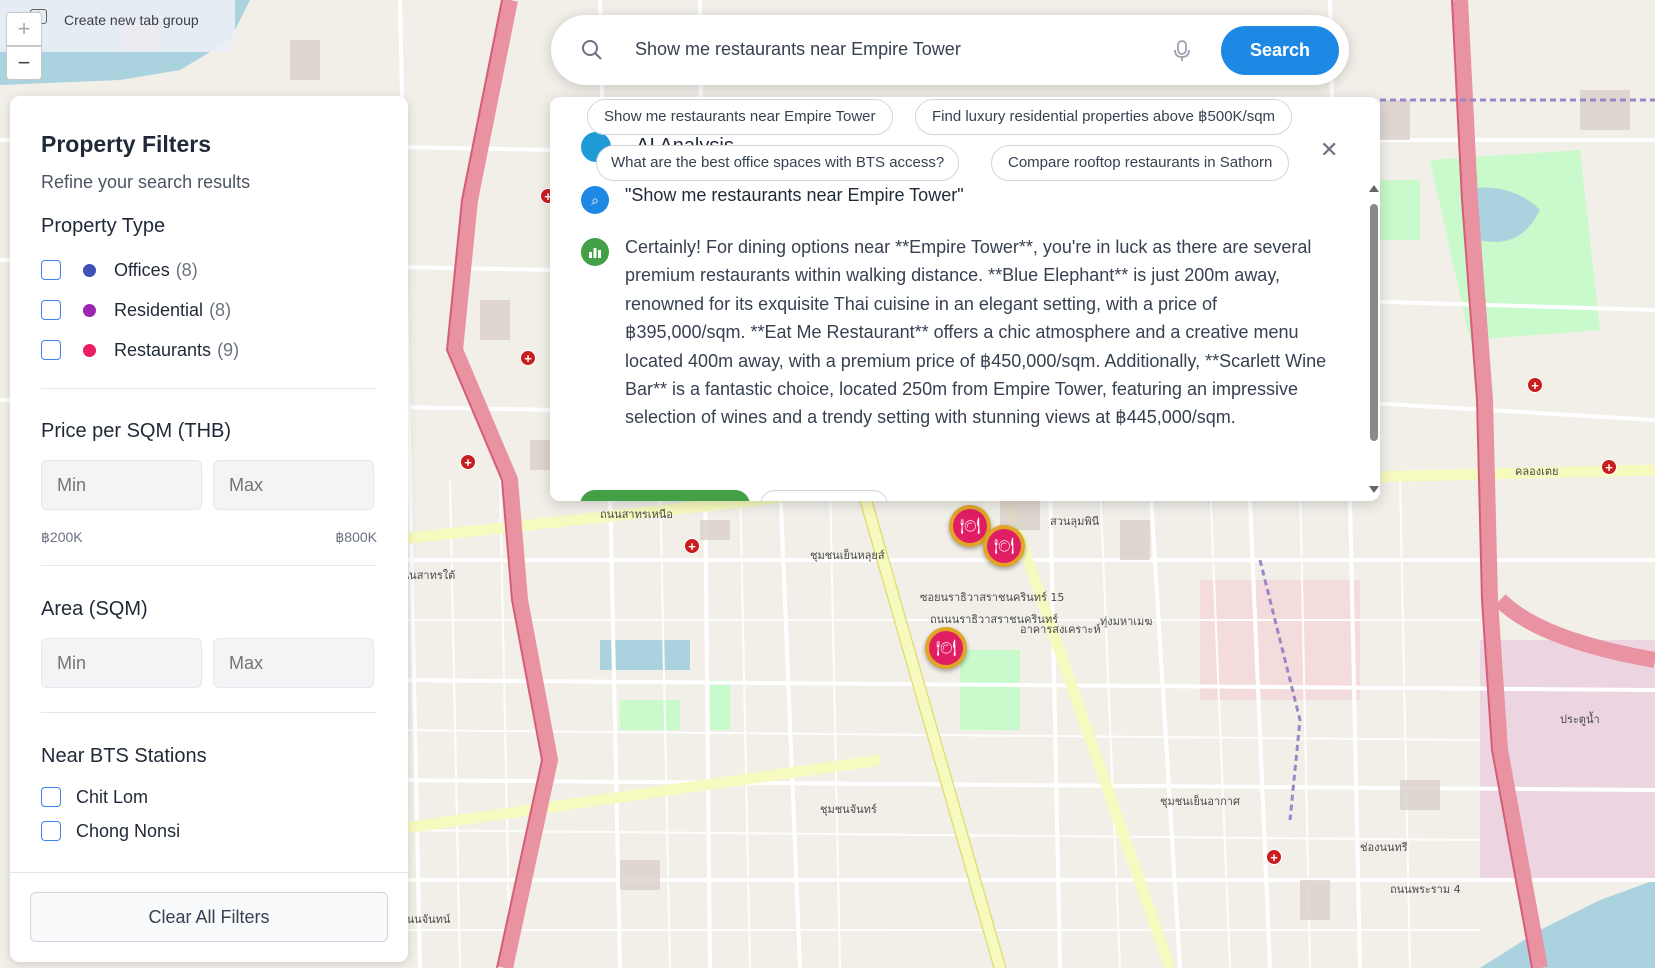  I want to click on offices-color-dot, so click(89, 270).